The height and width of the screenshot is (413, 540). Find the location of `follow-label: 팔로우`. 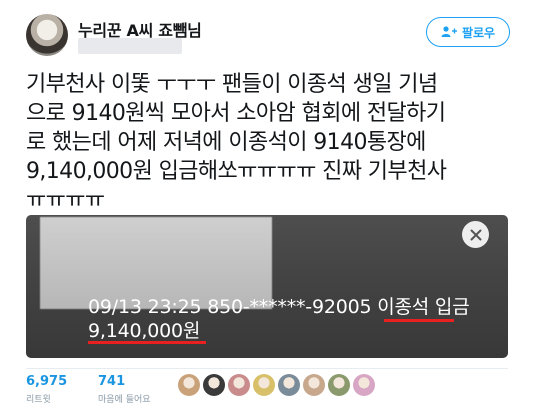

follow-label: 팔로우 is located at coordinates (478, 32).